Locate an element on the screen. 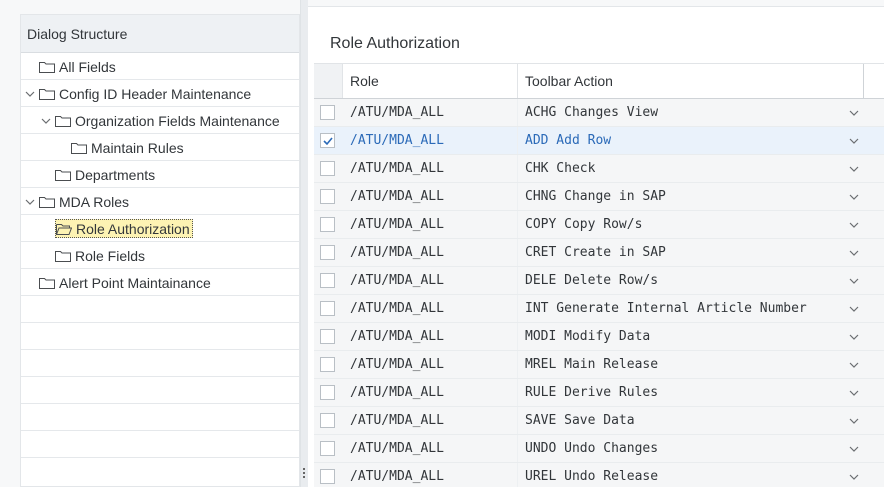 This screenshot has width=884, height=487. table-row: /ATU/MDA_ALL DELE Delete Row/s is located at coordinates (599, 281).